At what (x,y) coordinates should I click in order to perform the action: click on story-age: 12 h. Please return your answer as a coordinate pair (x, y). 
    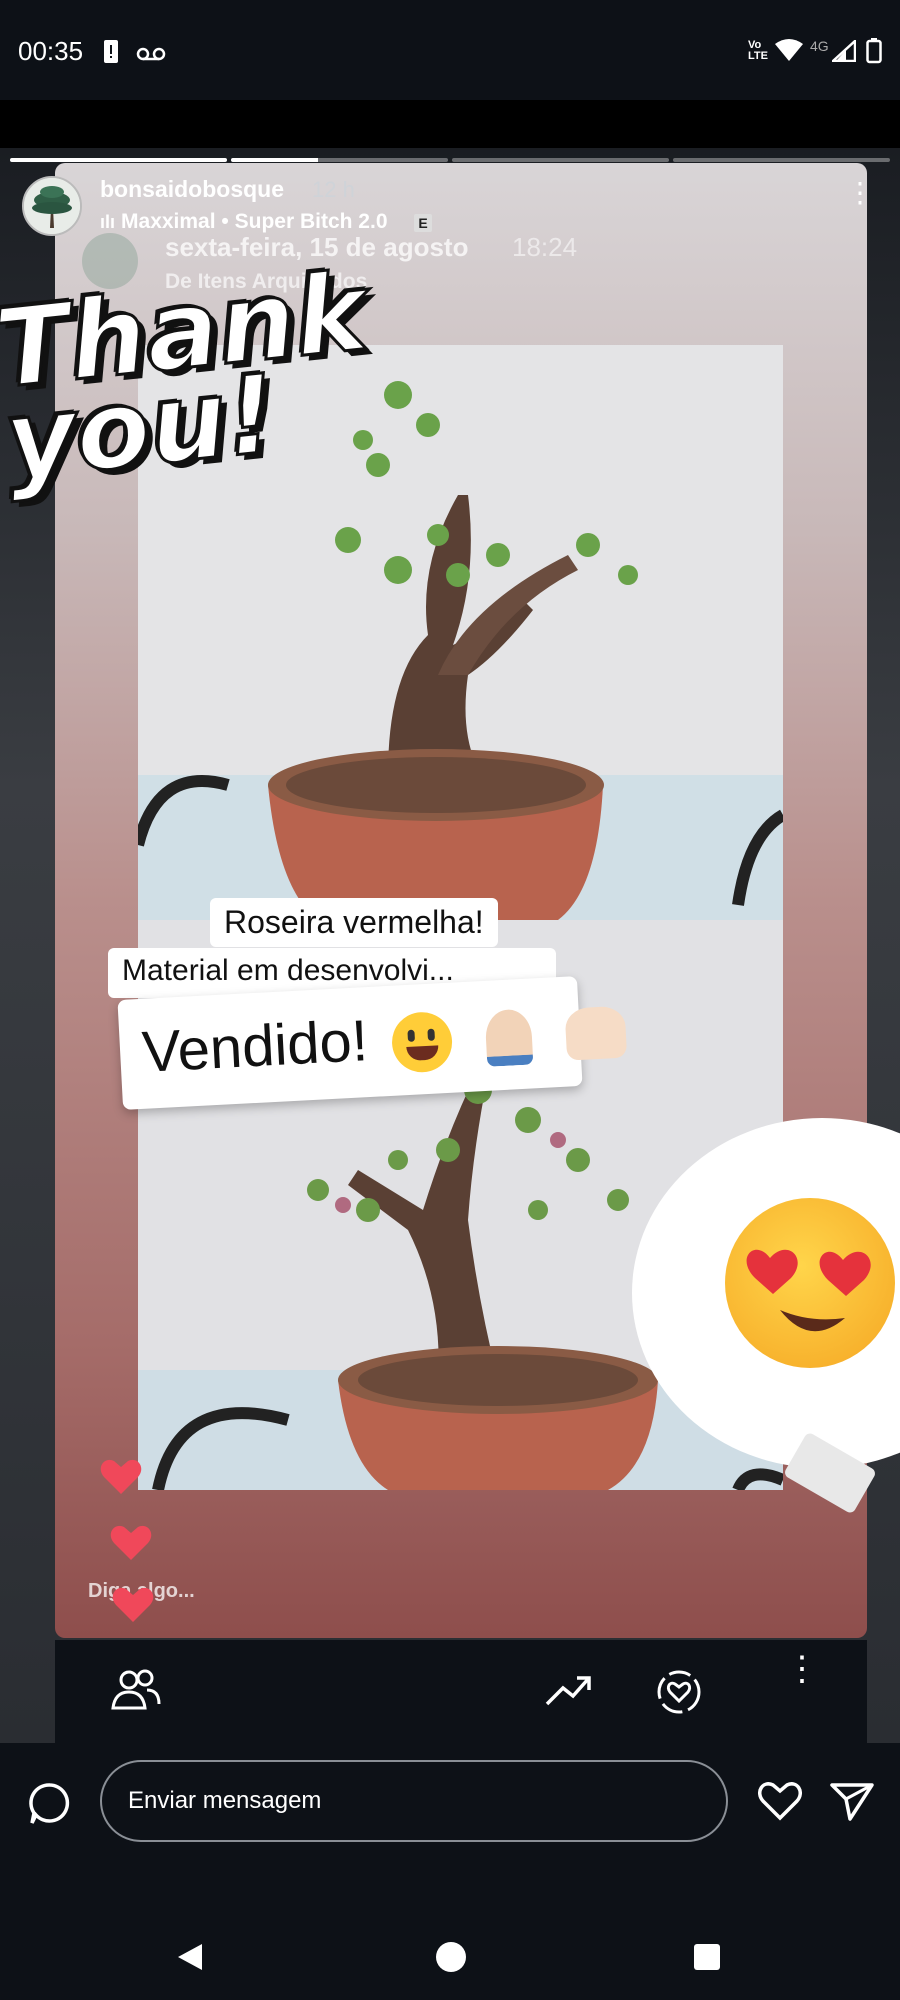
    Looking at the image, I should click on (333, 189).